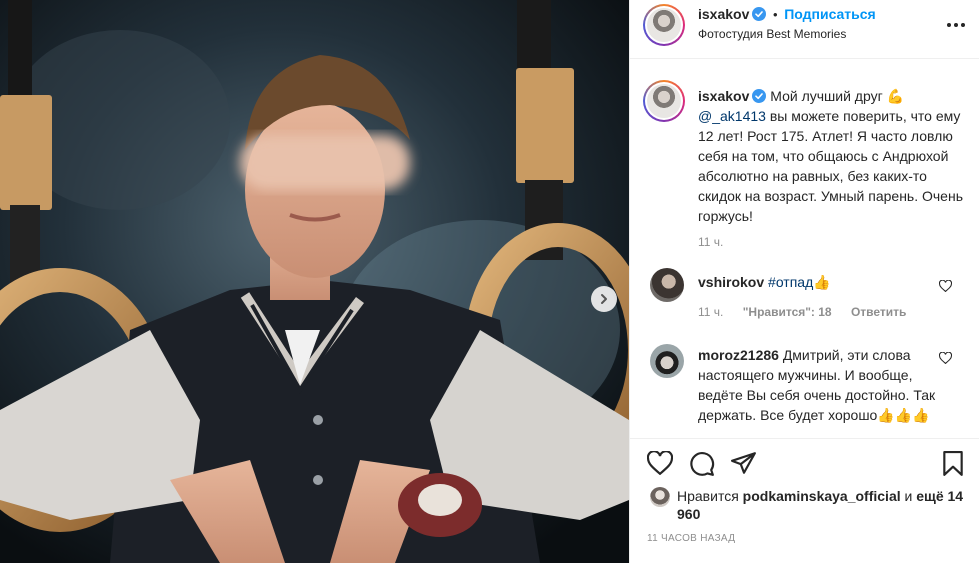 This screenshot has height=563, width=979. What do you see at coordinates (711, 312) in the screenshot?
I see `comment-timestamp: 11 ч.` at bounding box center [711, 312].